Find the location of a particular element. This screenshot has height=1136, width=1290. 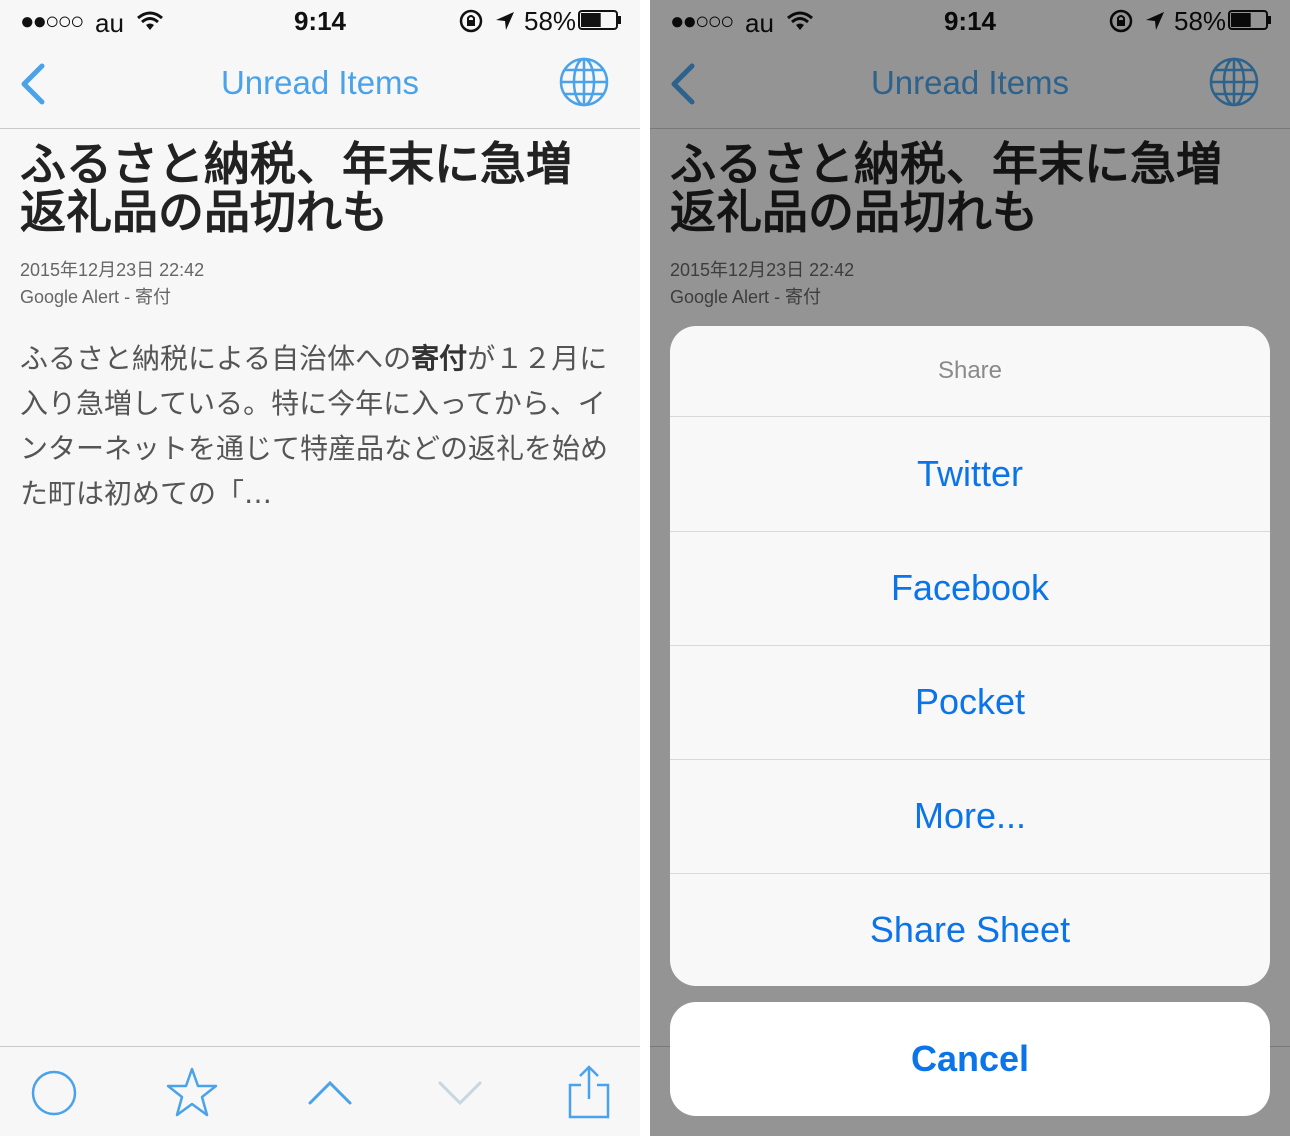

battery-icon is located at coordinates (599, 20).